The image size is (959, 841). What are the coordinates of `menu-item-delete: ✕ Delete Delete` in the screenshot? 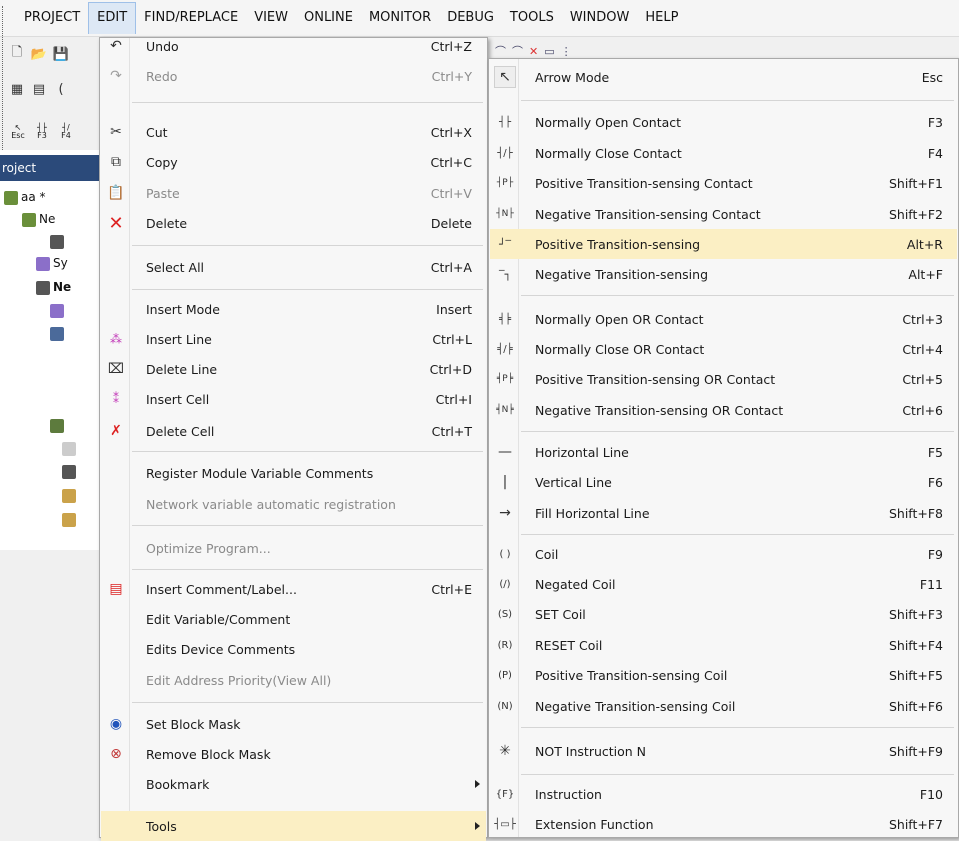 It's located at (293, 223).